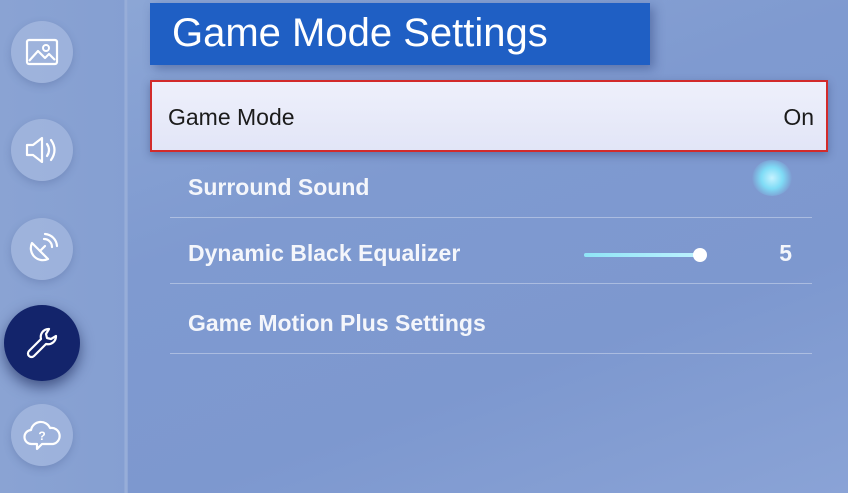 Image resolution: width=848 pixels, height=493 pixels. I want to click on toggle-indicator, so click(772, 178).